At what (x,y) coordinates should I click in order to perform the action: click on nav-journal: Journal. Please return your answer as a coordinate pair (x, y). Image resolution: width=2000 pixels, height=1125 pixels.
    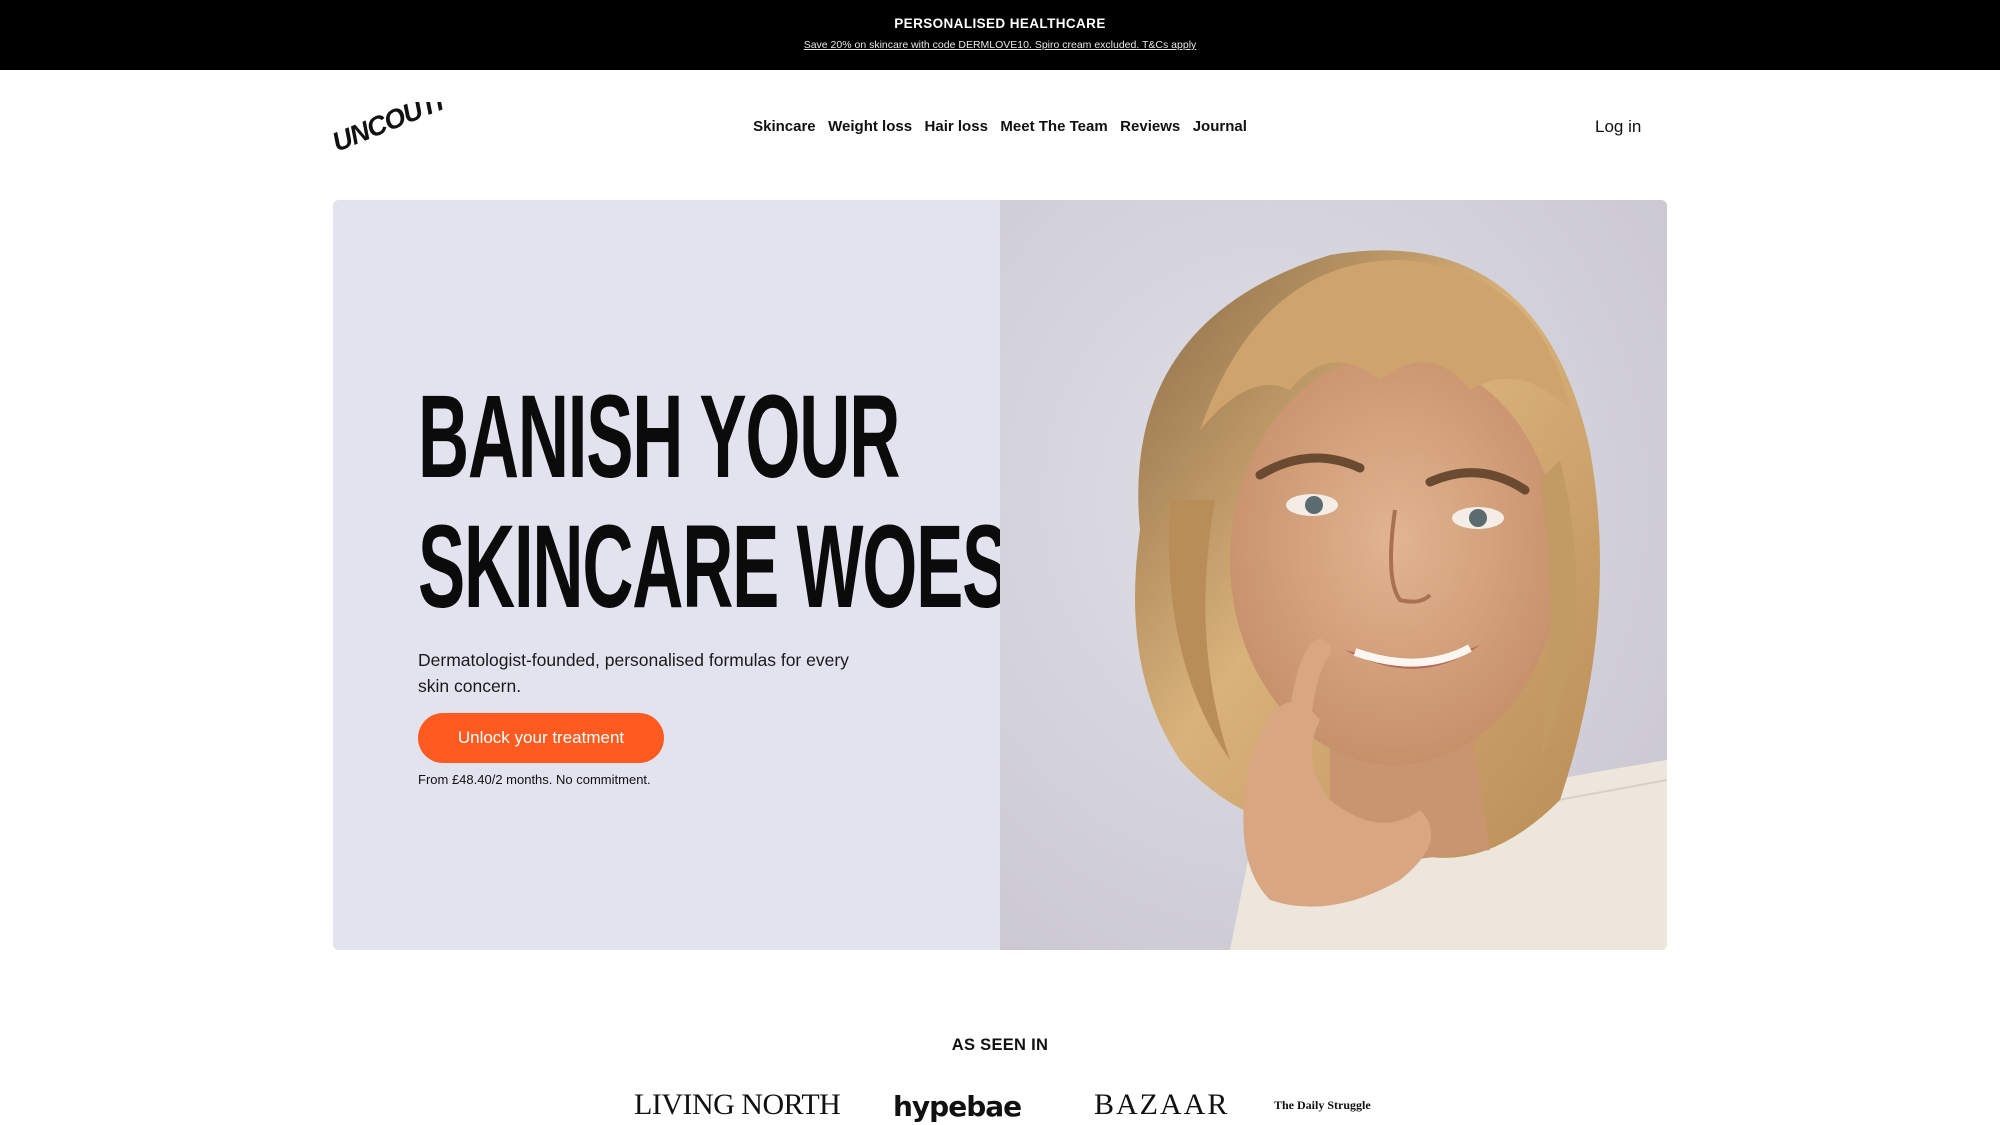
    Looking at the image, I should click on (1220, 126).